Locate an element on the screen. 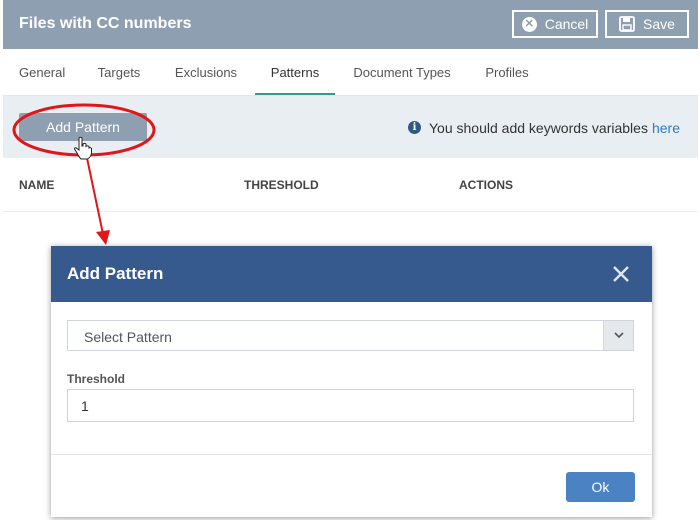  close-icon is located at coordinates (621, 274).